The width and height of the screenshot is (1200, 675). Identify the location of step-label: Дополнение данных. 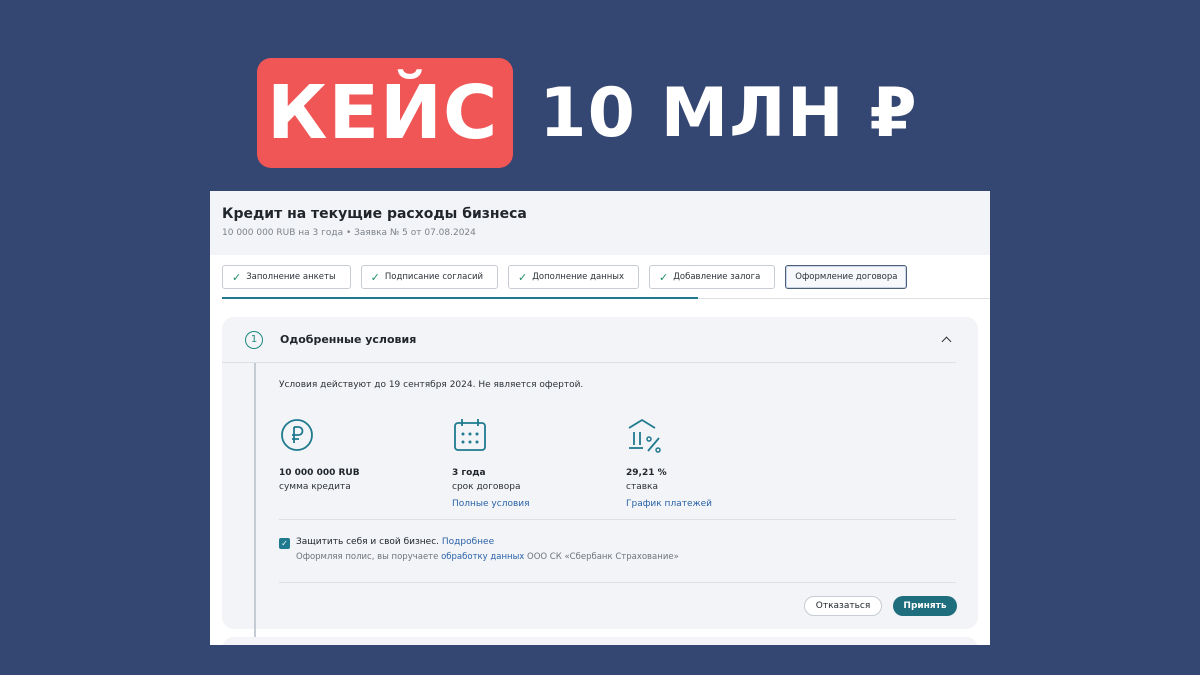
(578, 277).